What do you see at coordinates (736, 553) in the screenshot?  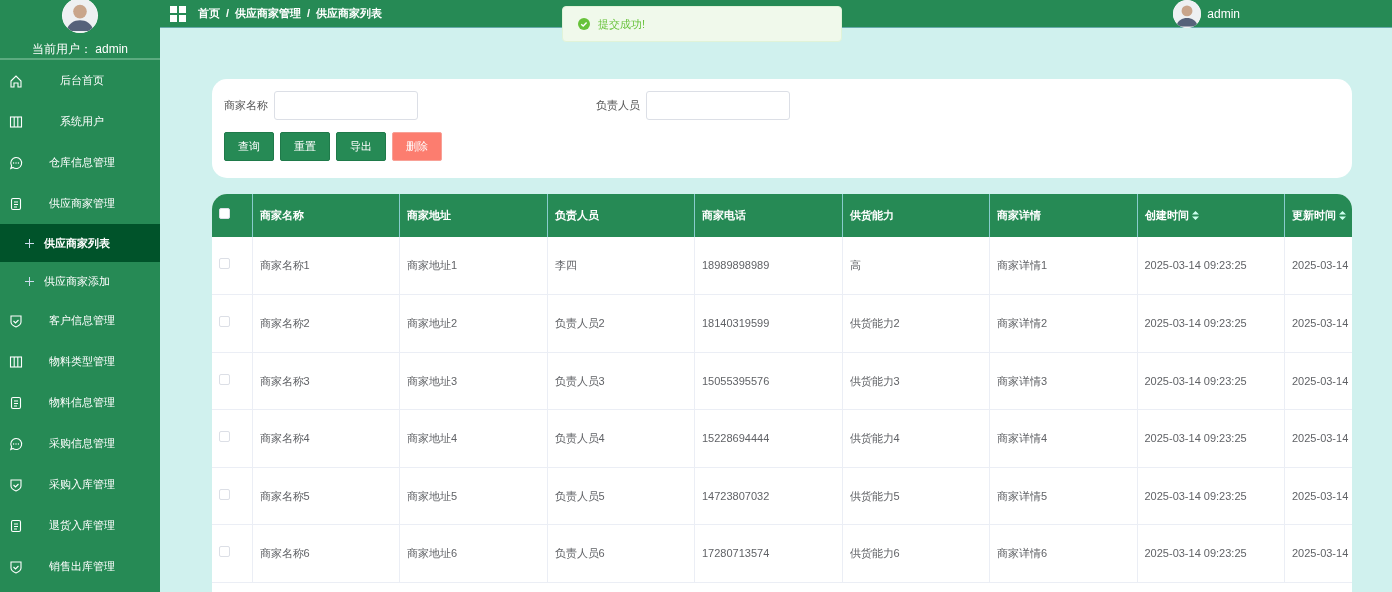 I see `table-cell: 17280713574` at bounding box center [736, 553].